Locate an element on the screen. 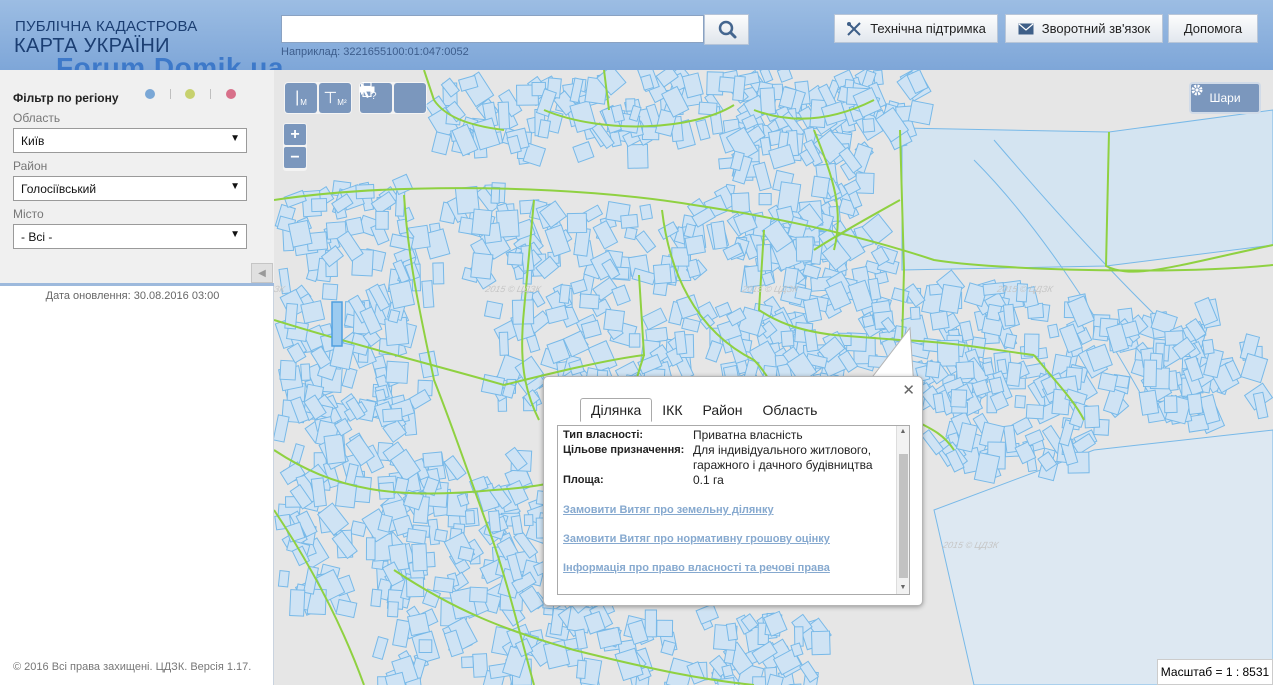 This screenshot has width=1273, height=685. measure-distance-label: М is located at coordinates (303, 102).